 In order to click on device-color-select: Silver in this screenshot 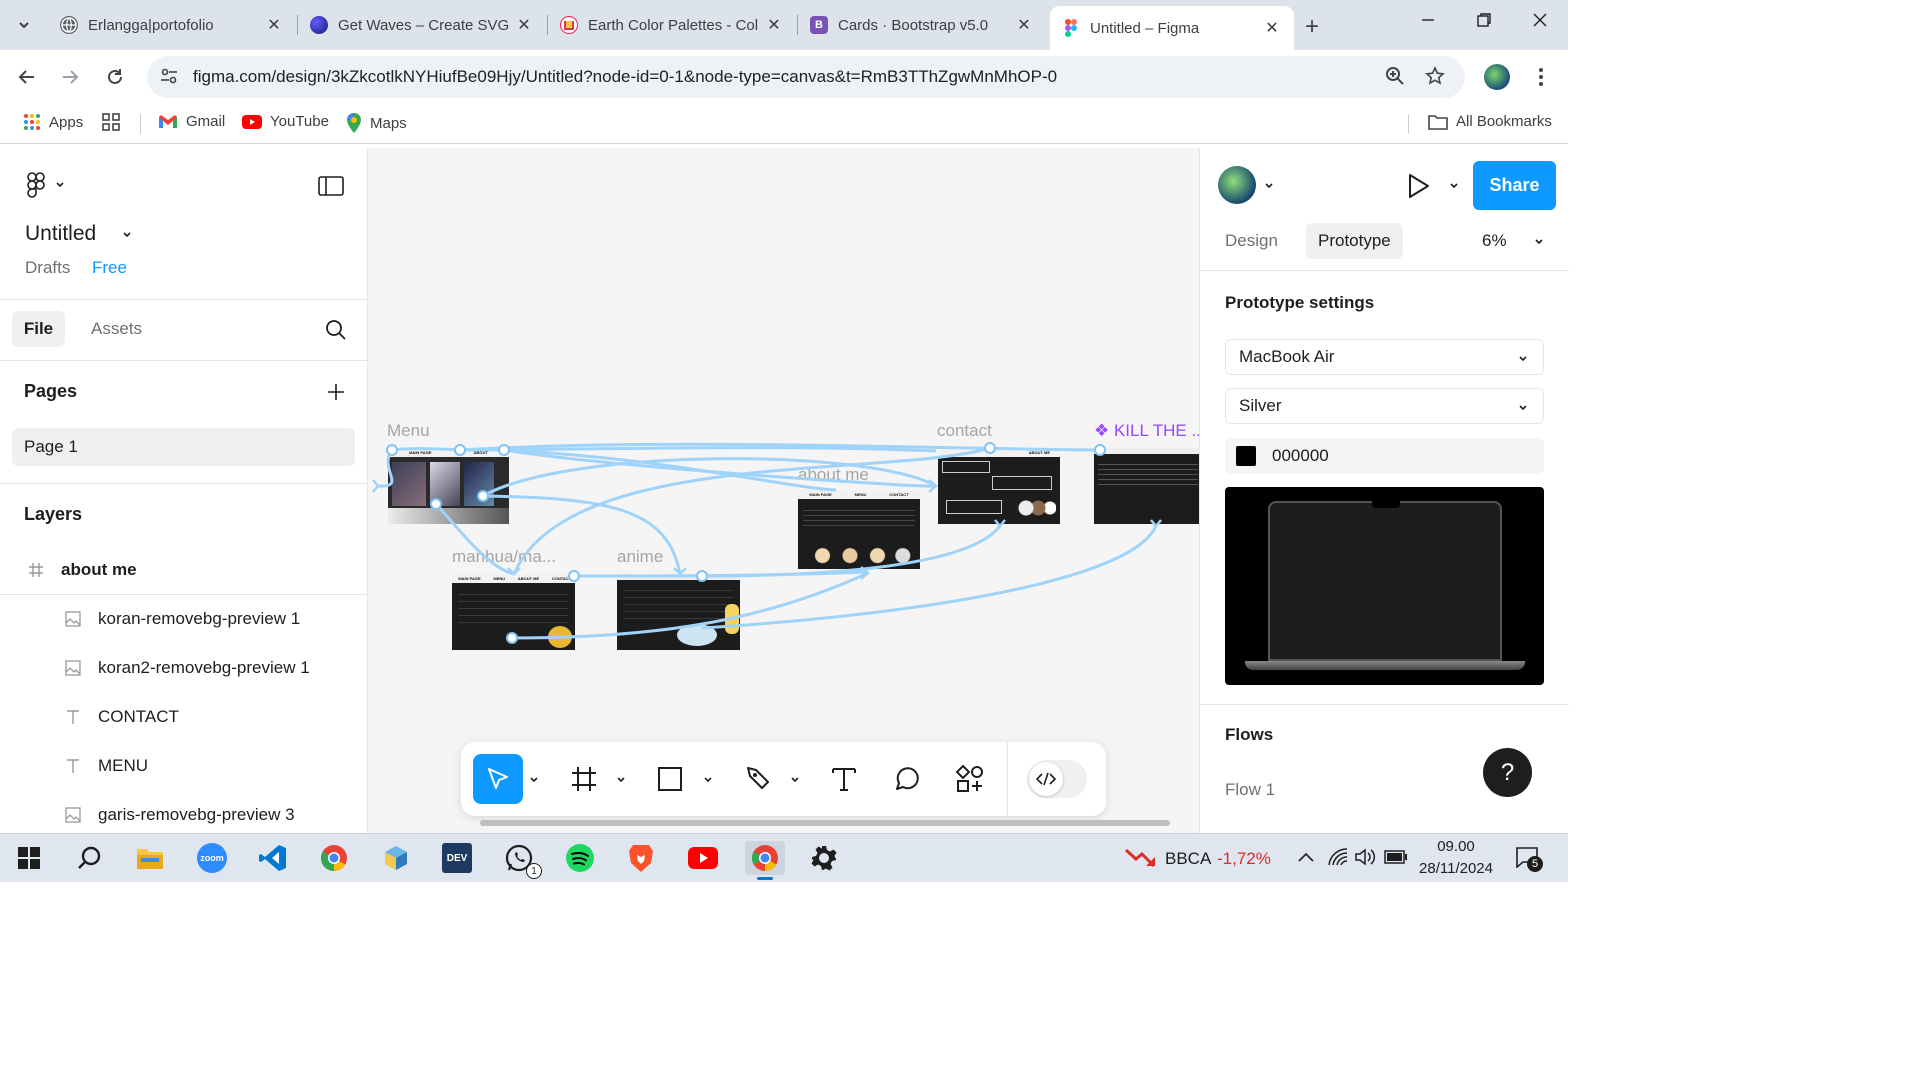, I will do `click(1384, 406)`.